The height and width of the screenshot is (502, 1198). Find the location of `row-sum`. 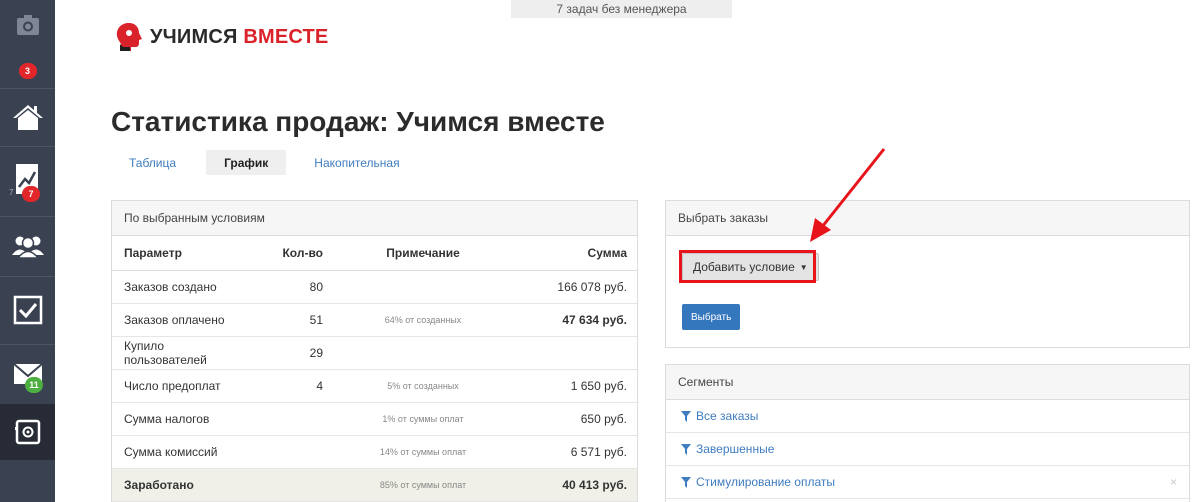

row-sum is located at coordinates (571, 353).